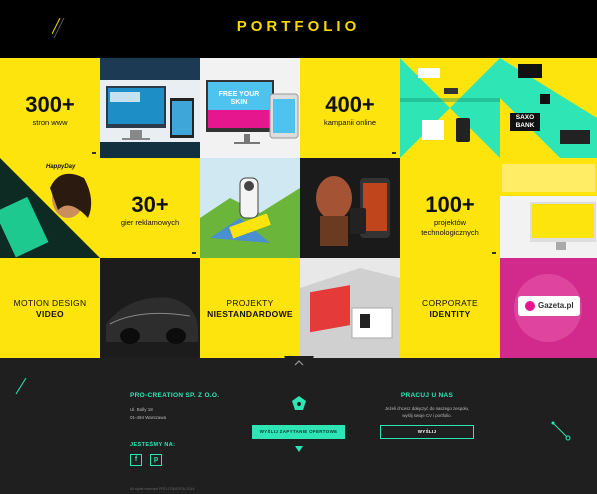 The height and width of the screenshot is (494, 597). I want to click on company-logo-icon, so click(299, 403).